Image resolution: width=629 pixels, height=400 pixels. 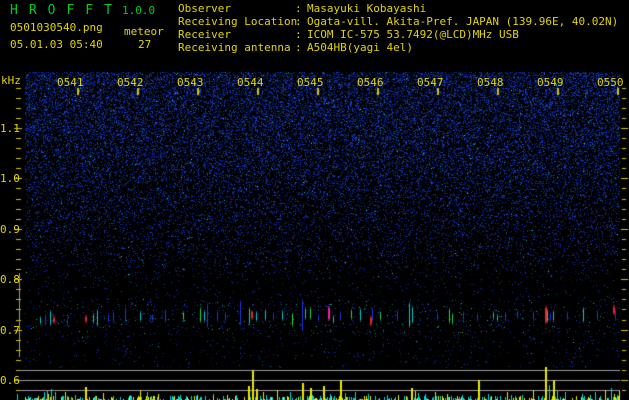 I want to click on x-axis-label: 0541, so click(x=70, y=82).